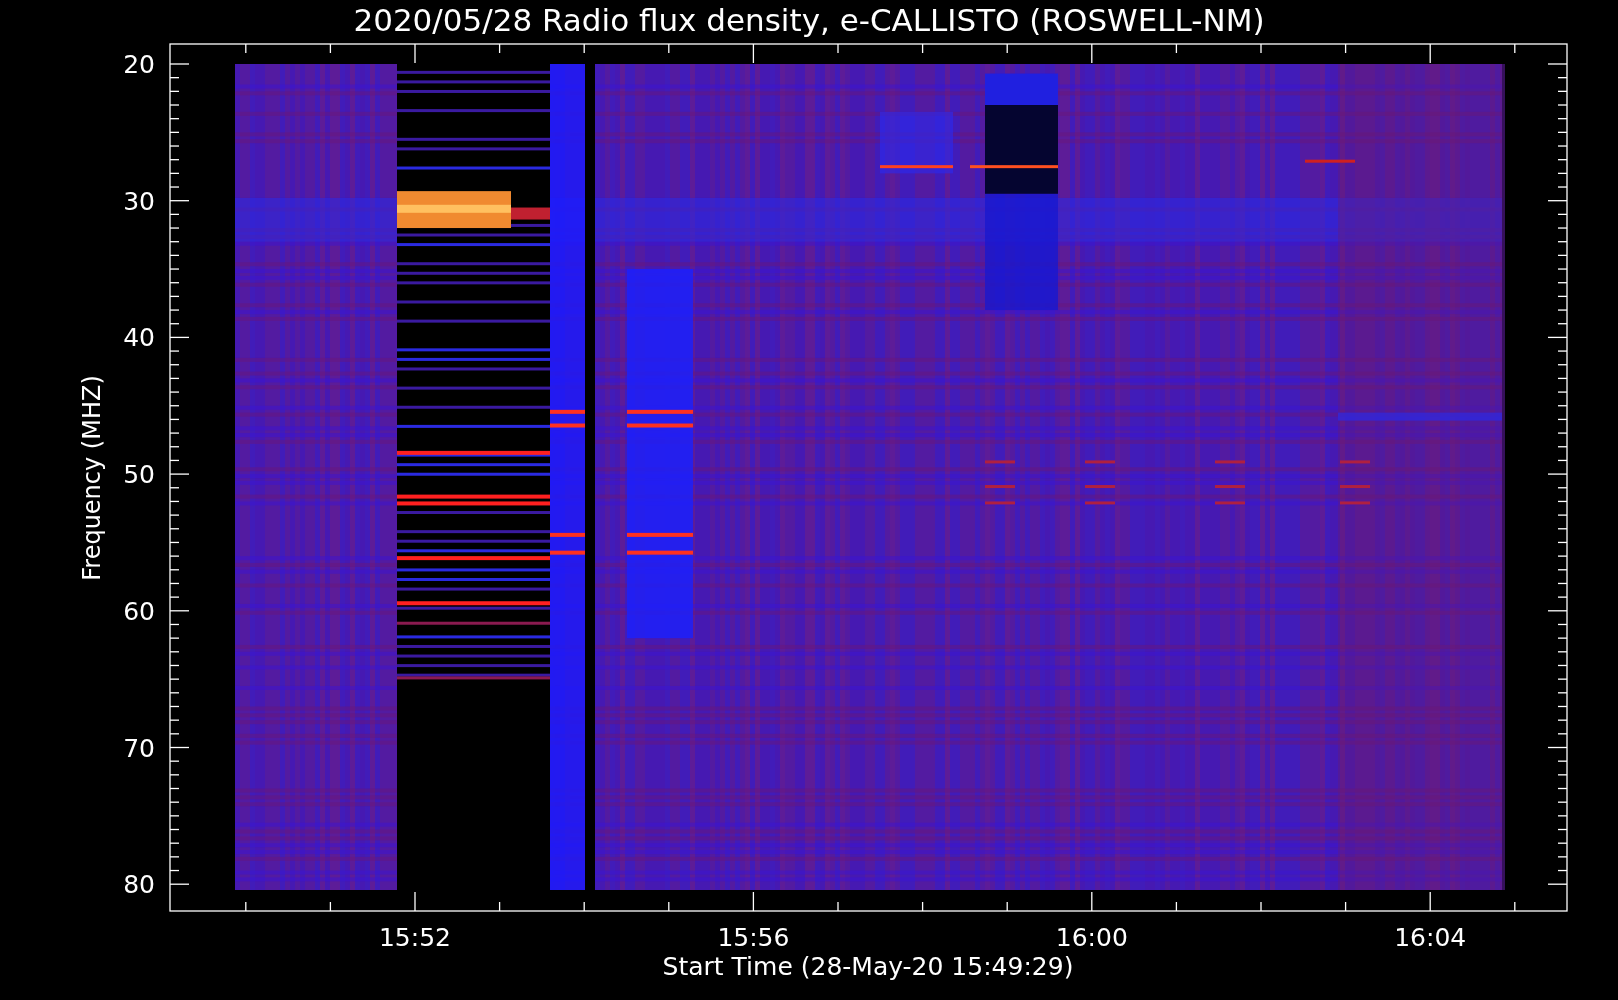  What do you see at coordinates (139, 748) in the screenshot?
I see `y-tick-label: 70` at bounding box center [139, 748].